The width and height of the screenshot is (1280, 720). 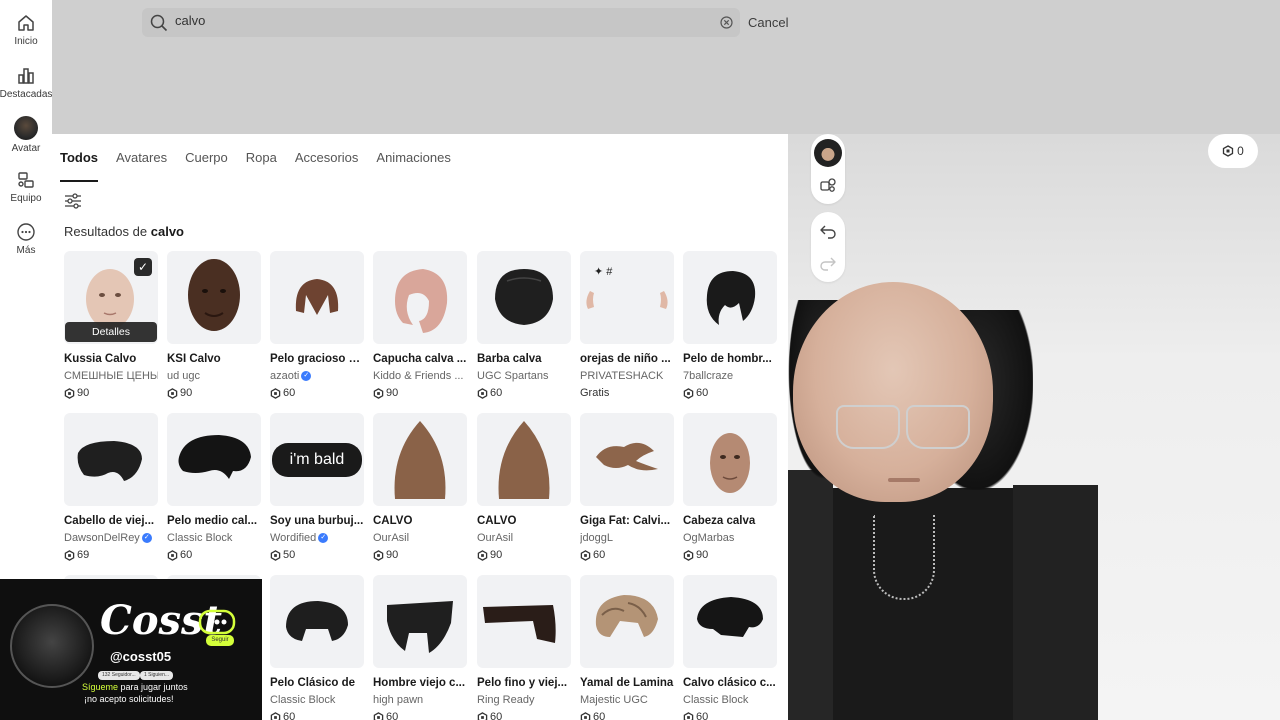 I want to click on item-creator: Ring Ready, so click(x=524, y=700).